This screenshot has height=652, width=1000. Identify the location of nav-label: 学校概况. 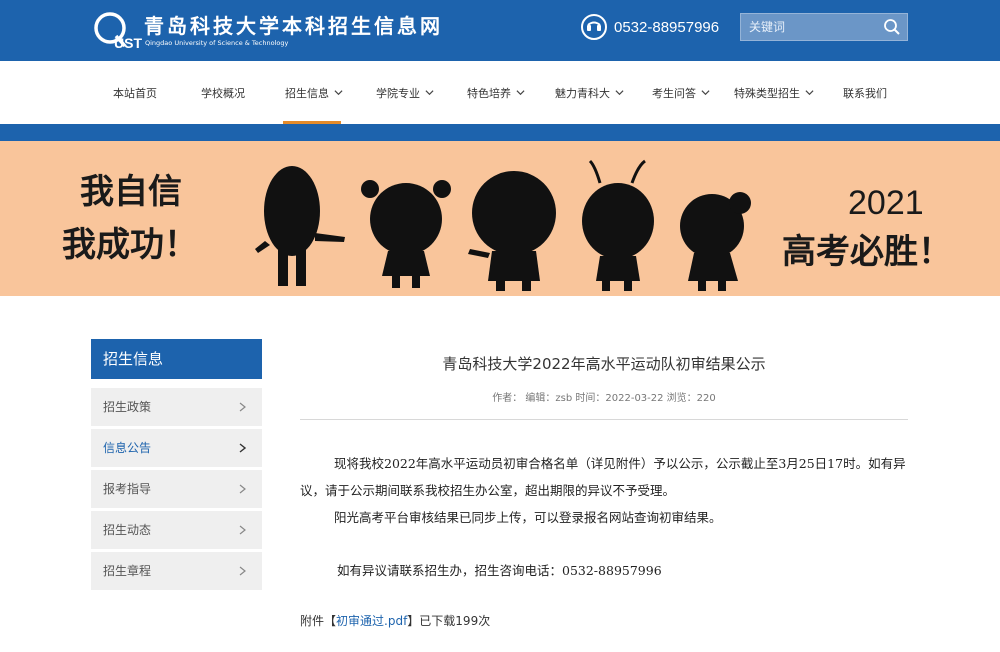
(223, 93).